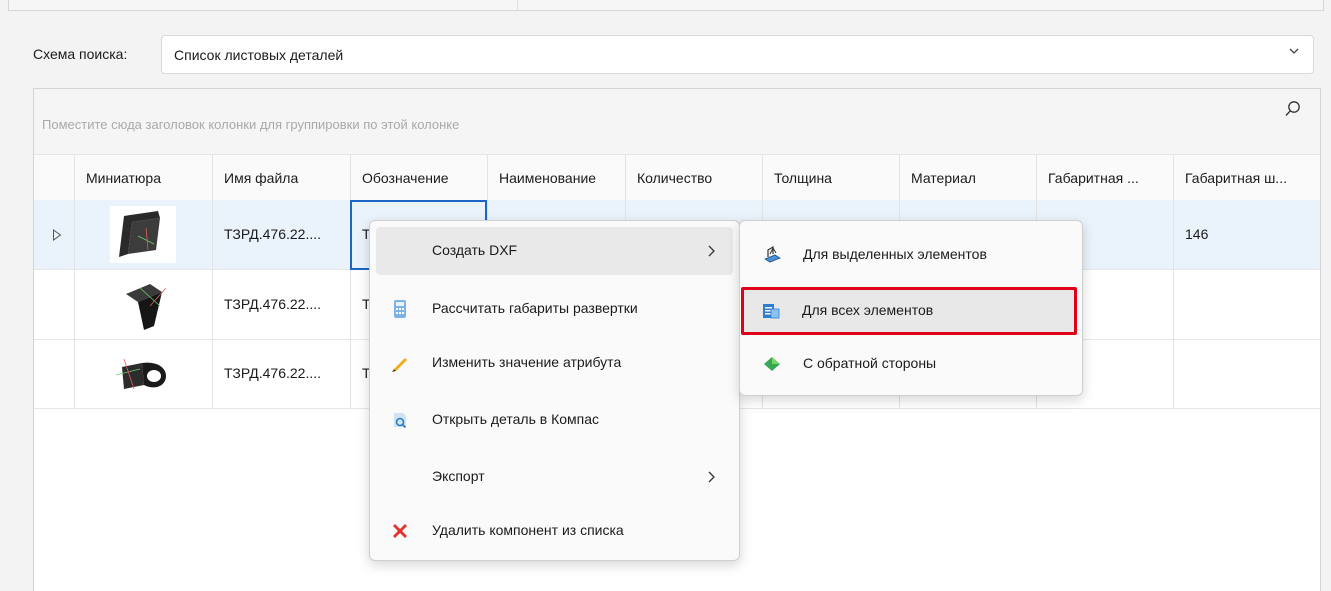 This screenshot has width=1331, height=591. Describe the element at coordinates (554, 477) in the screenshot. I see `menu-item-export: Экспорт` at that location.